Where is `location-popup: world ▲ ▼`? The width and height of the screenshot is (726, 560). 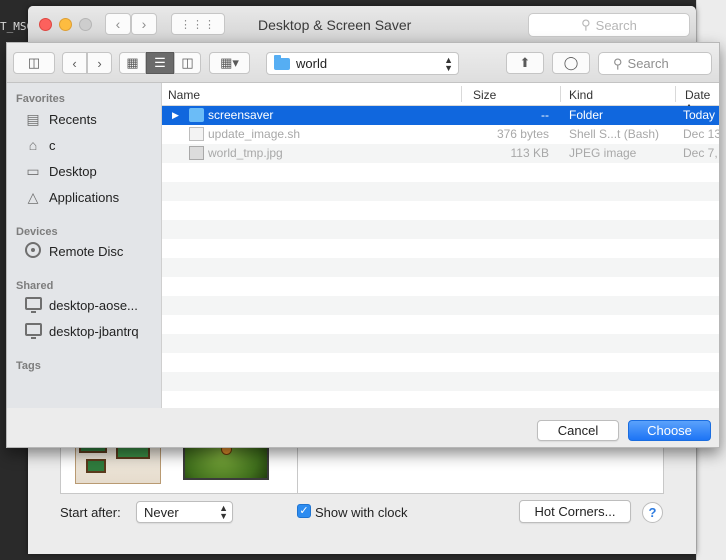
location-popup: world ▲ ▼ is located at coordinates (362, 63).